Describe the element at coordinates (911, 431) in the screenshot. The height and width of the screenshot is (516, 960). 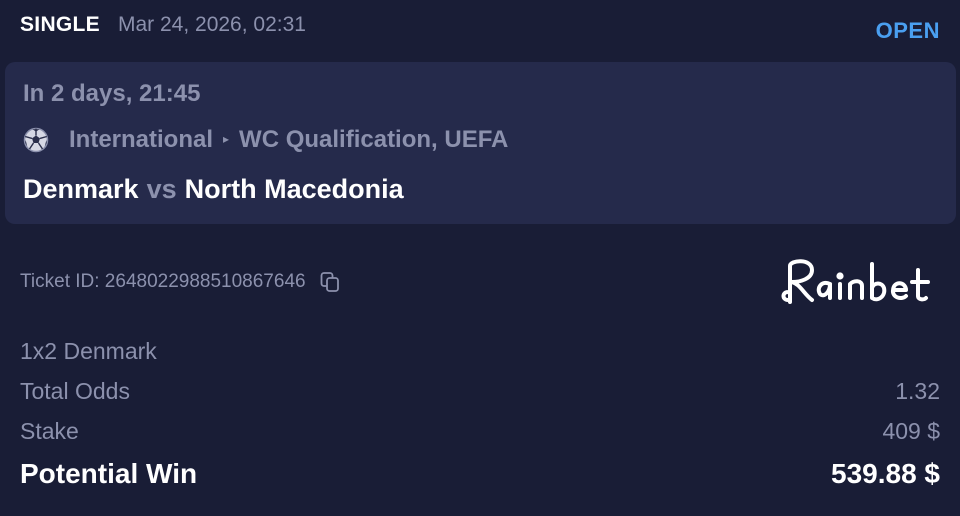
I see `stake-value: 409 $` at that location.